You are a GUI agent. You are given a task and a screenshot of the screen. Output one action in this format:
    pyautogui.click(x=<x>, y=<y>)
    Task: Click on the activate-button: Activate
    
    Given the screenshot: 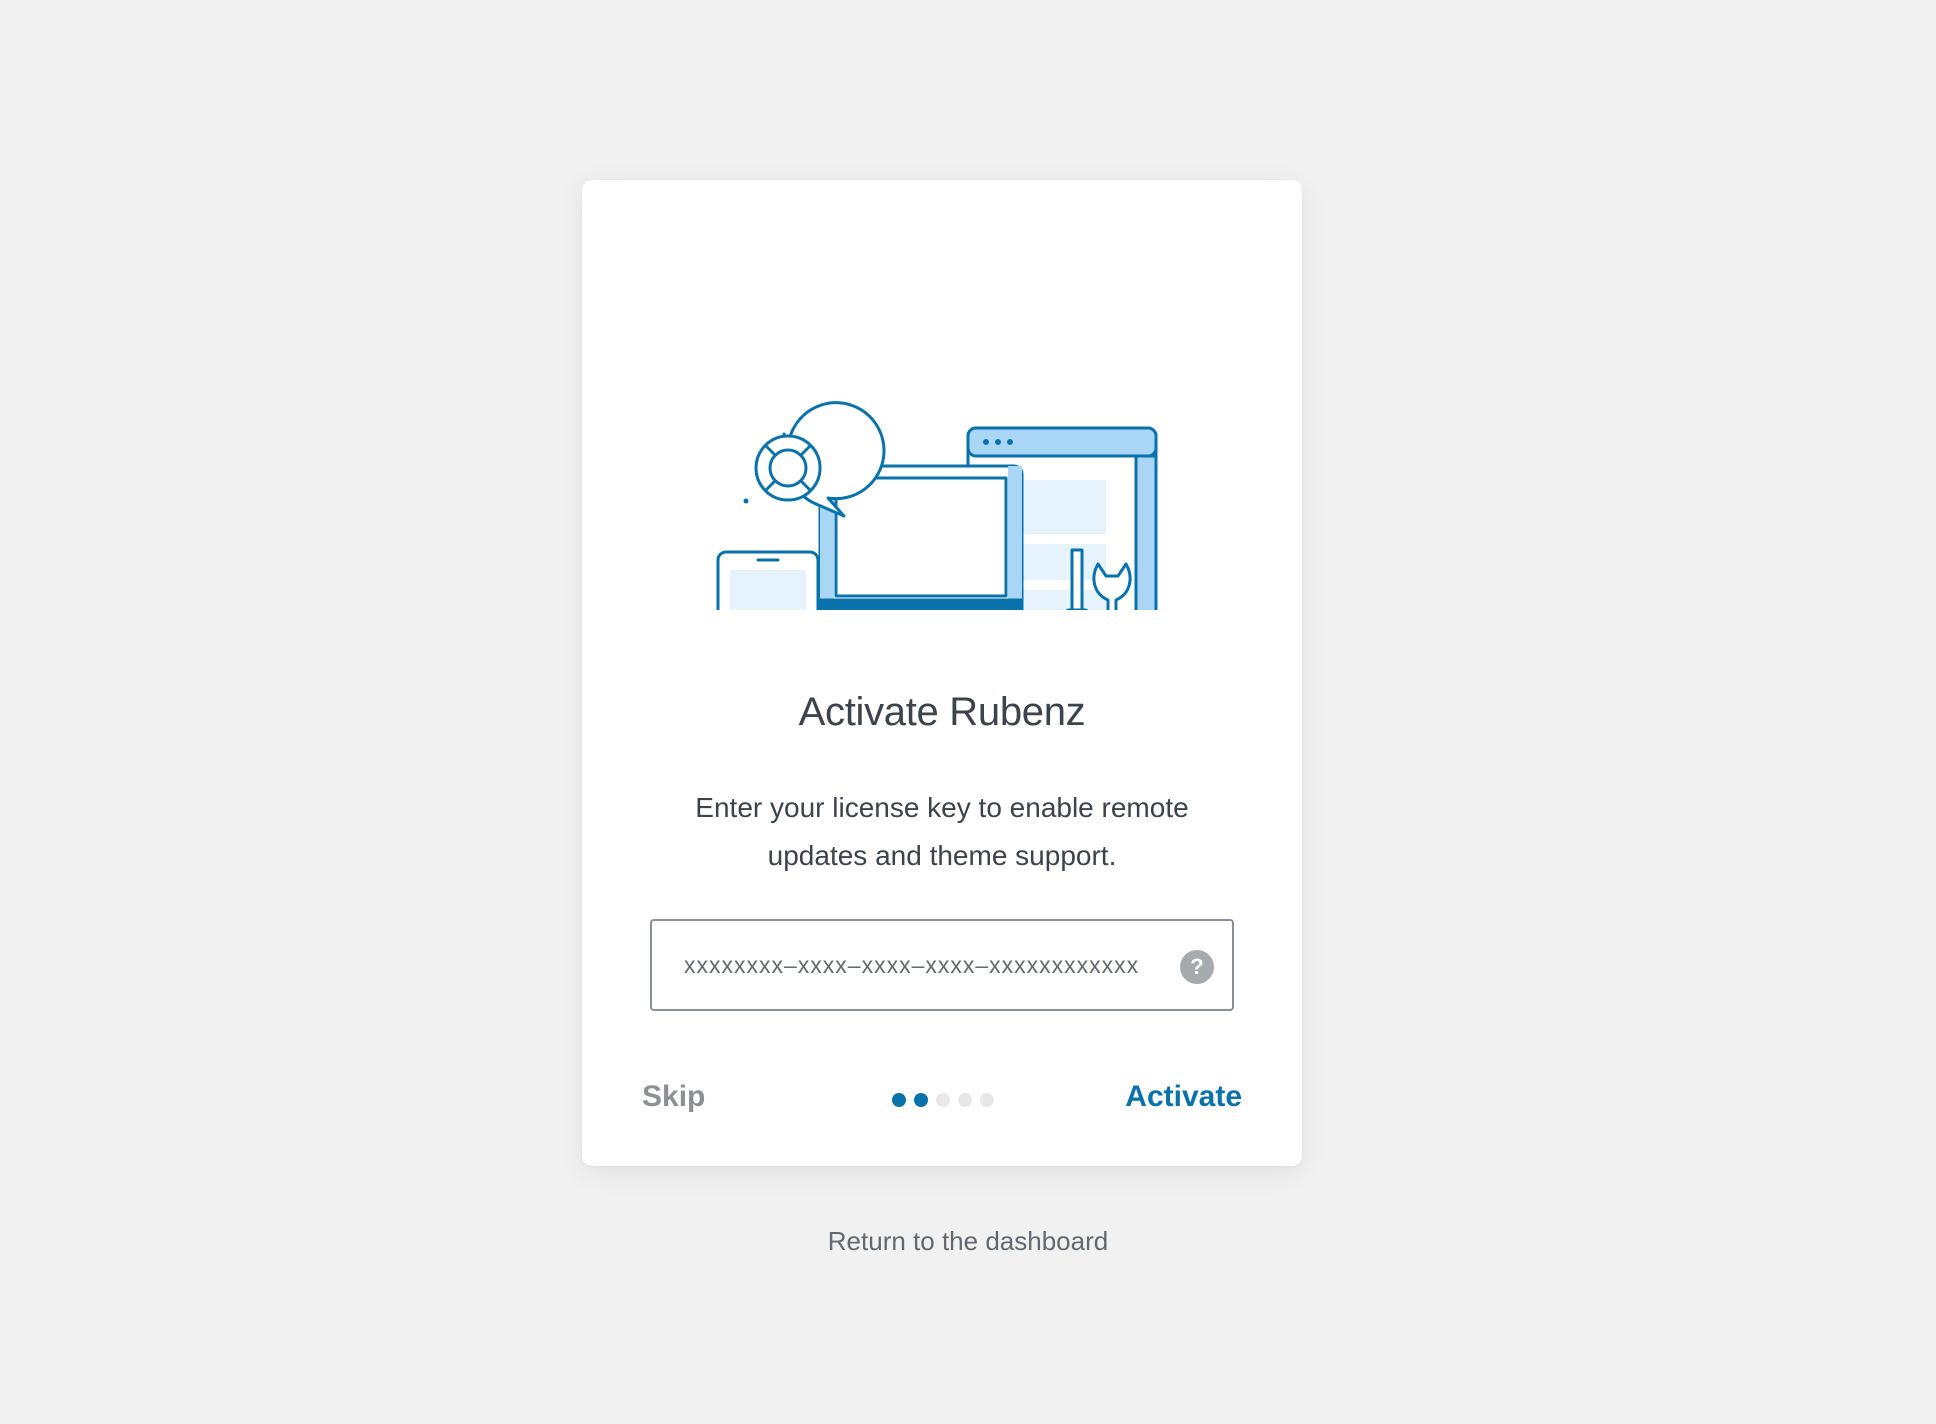 What is the action you would take?
    pyautogui.click(x=1183, y=1097)
    